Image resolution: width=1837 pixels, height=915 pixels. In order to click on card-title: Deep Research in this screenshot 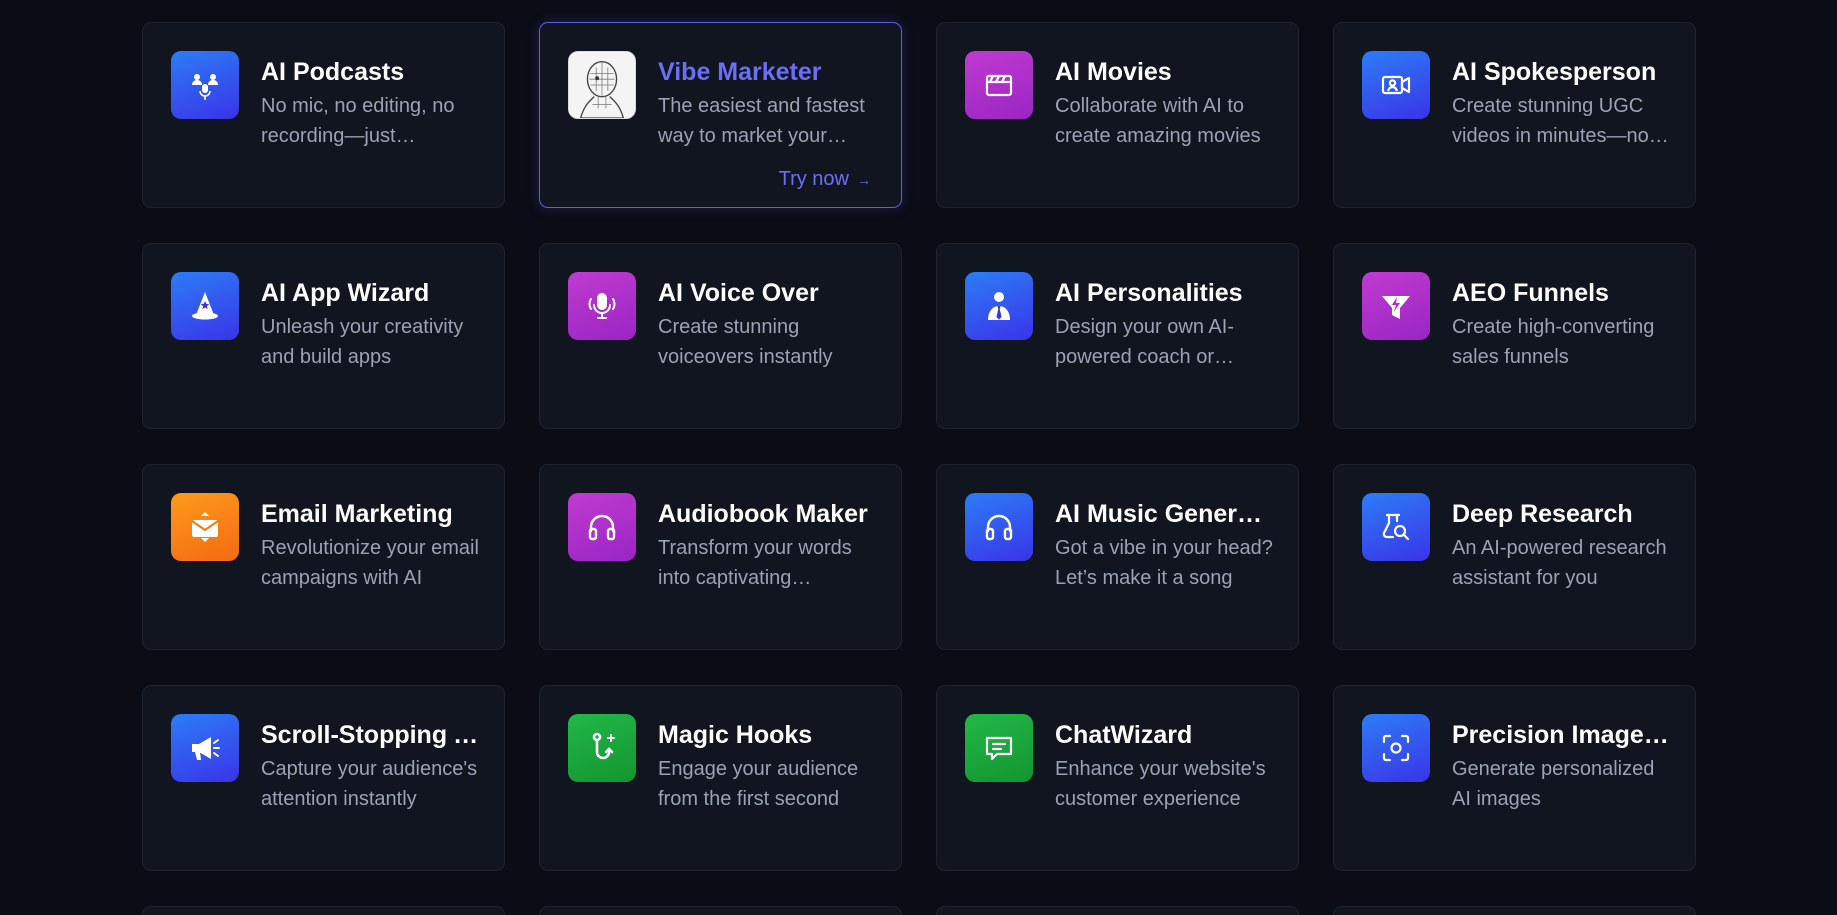, I will do `click(1542, 514)`.